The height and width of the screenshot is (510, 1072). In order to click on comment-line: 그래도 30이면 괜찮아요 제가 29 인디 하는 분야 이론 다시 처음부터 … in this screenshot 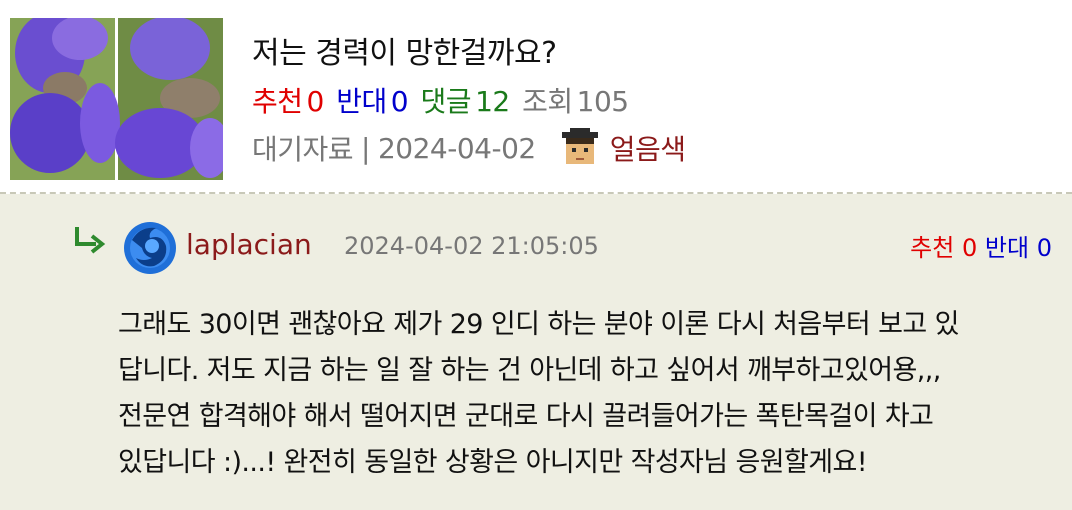, I will do `click(538, 324)`.